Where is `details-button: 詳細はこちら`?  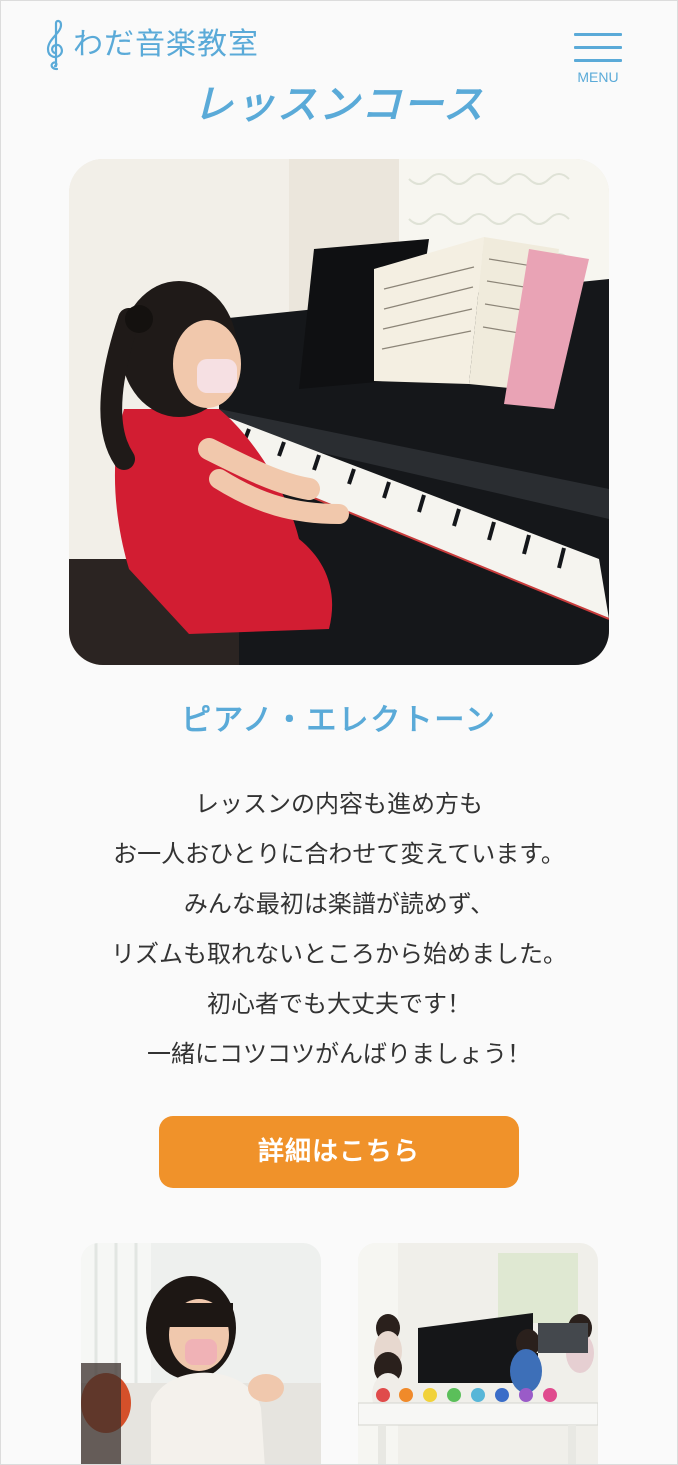
details-button: 詳細はこちら is located at coordinates (339, 1152).